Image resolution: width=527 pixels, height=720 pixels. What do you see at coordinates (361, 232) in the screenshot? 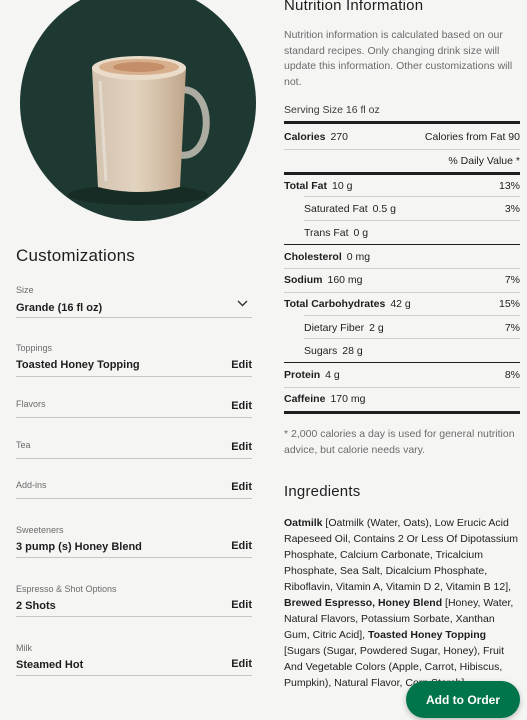
I see `nutrient-amount: 0 g` at bounding box center [361, 232].